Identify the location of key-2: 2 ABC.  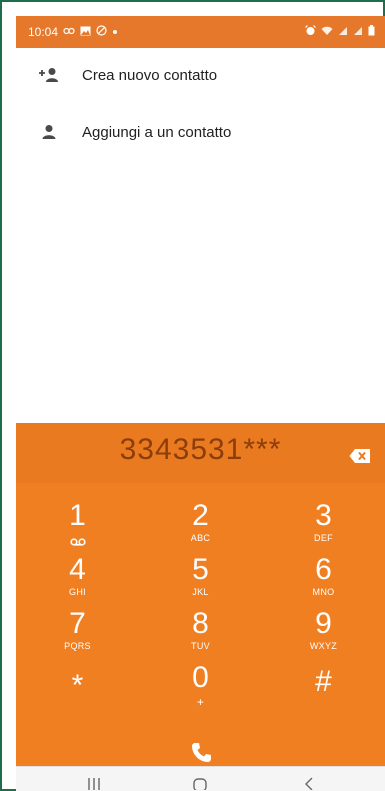
(200, 528).